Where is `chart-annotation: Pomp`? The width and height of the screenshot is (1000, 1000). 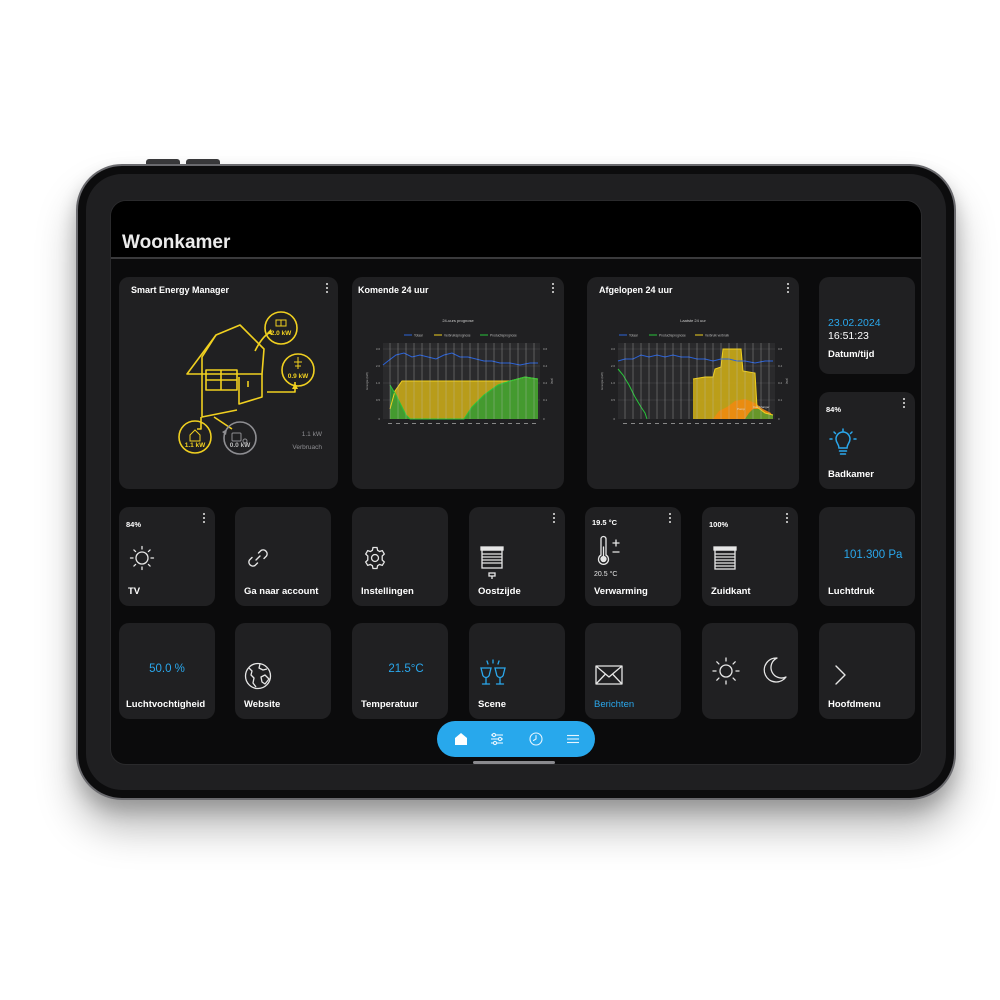 chart-annotation: Pomp is located at coordinates (741, 409).